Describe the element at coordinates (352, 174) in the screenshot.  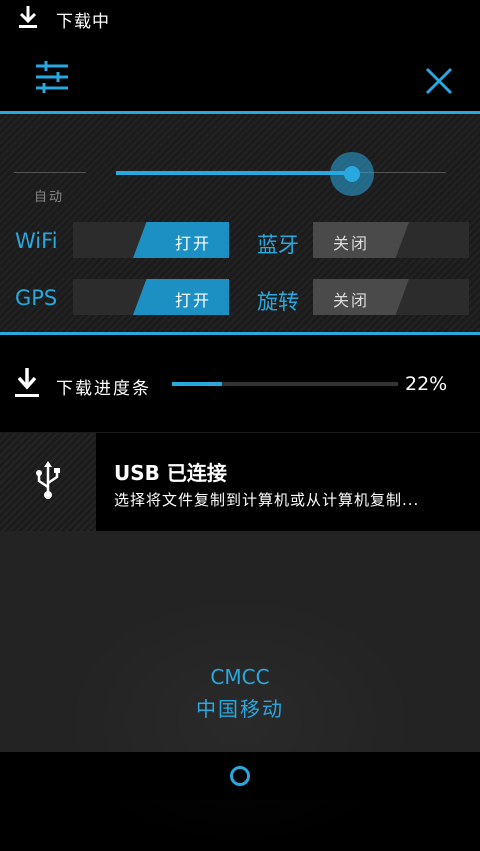
I see `brightness-thumb` at that location.